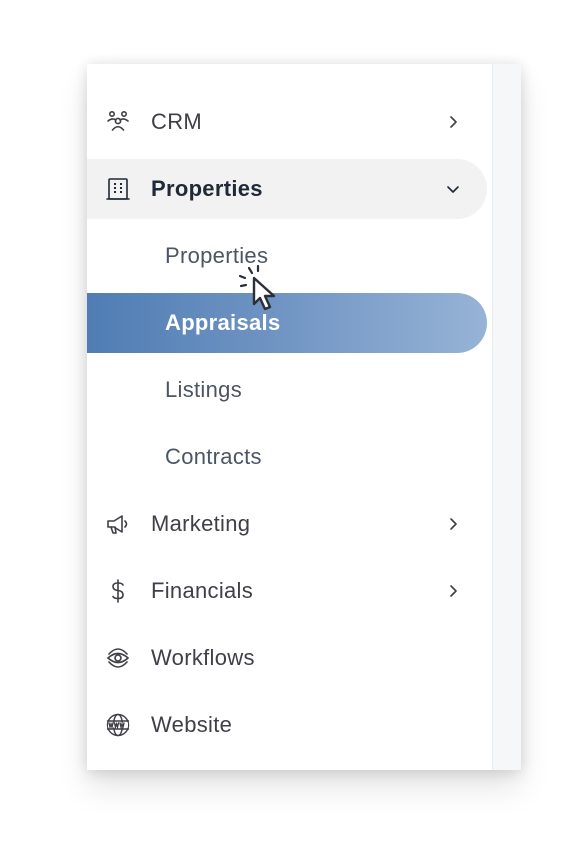  Describe the element at coordinates (287, 457) in the screenshot. I see `submenu-item-contracts: Contracts` at that location.